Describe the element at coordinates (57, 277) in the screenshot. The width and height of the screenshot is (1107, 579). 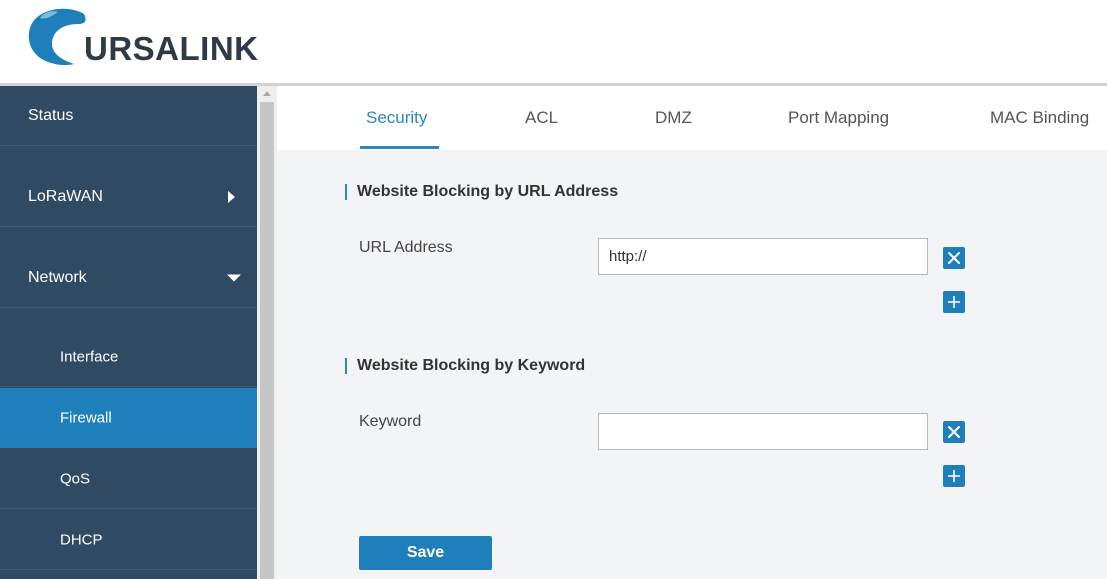
I see `sidebar-item-label: Network` at that location.